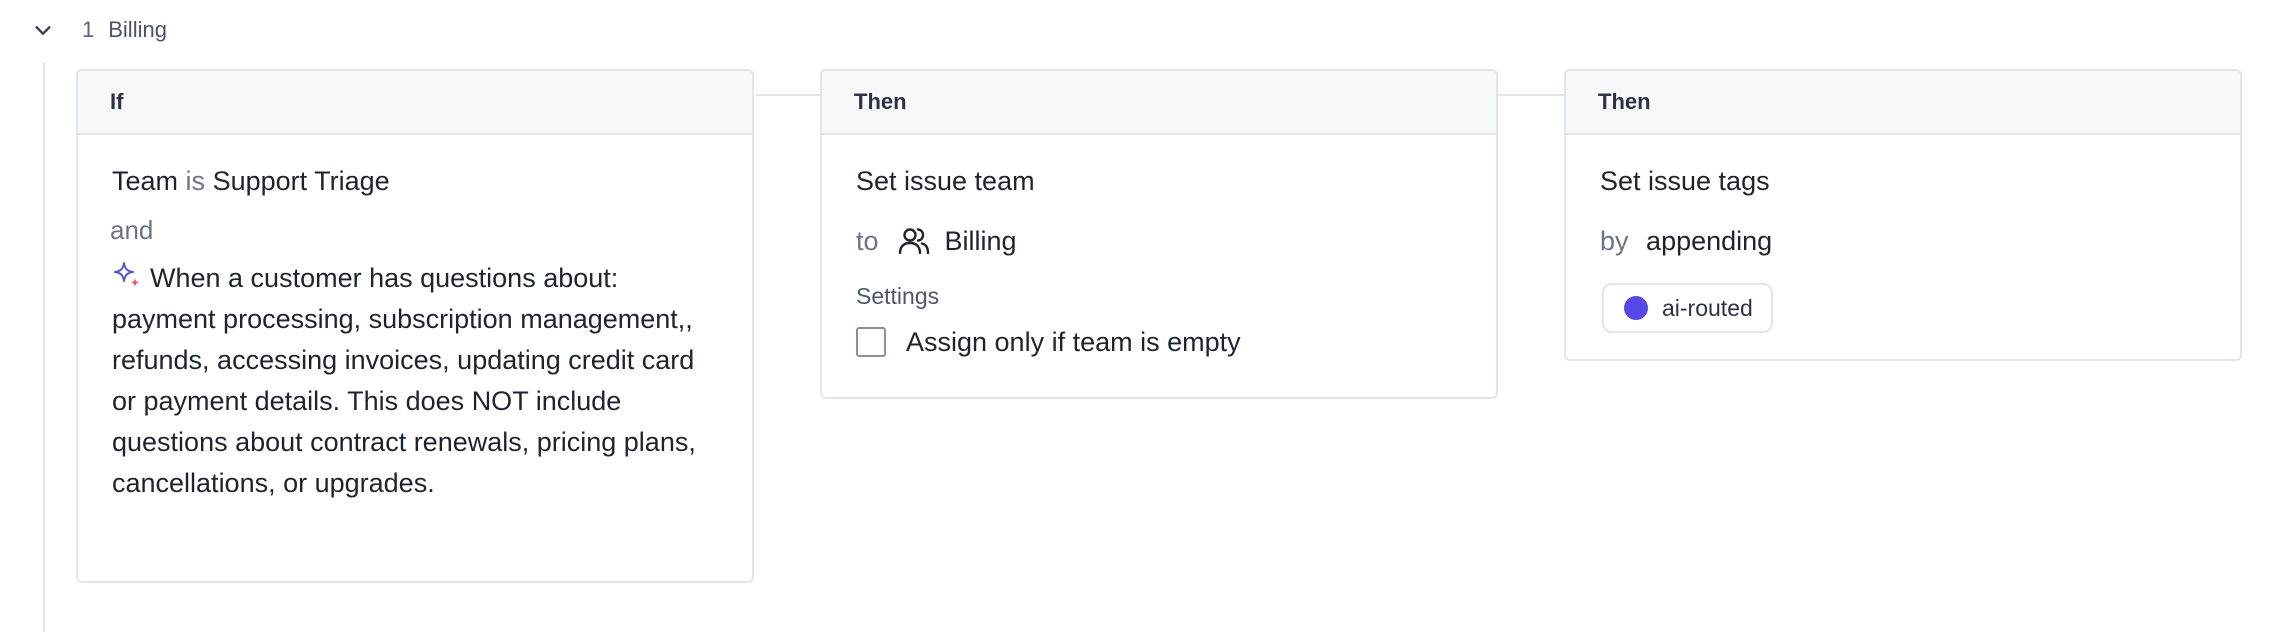  Describe the element at coordinates (867, 241) in the screenshot. I see `to-label: to` at that location.